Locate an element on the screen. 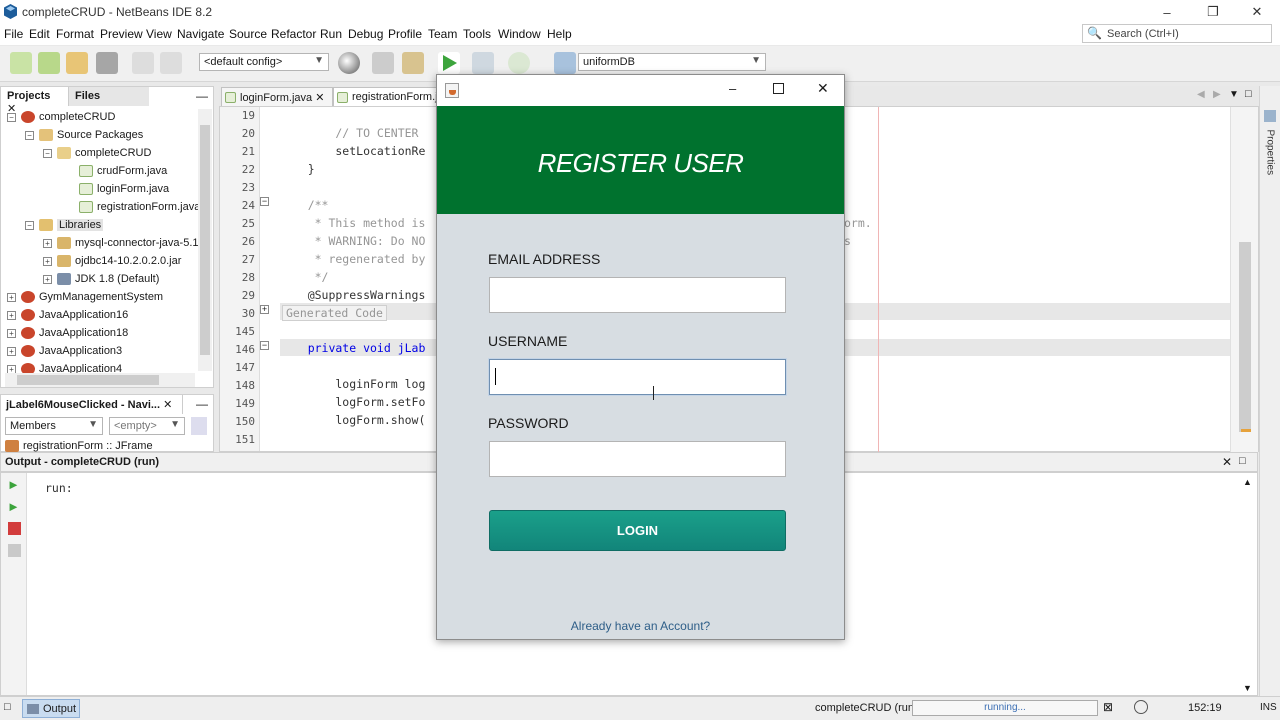  menu-run: Run is located at coordinates (331, 34).